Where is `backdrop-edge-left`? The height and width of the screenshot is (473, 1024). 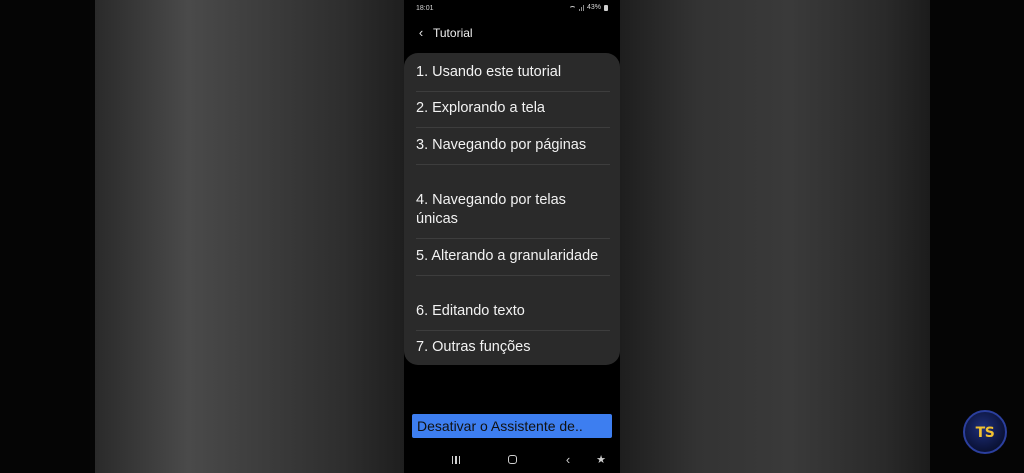
backdrop-edge-left is located at coordinates (47, 236).